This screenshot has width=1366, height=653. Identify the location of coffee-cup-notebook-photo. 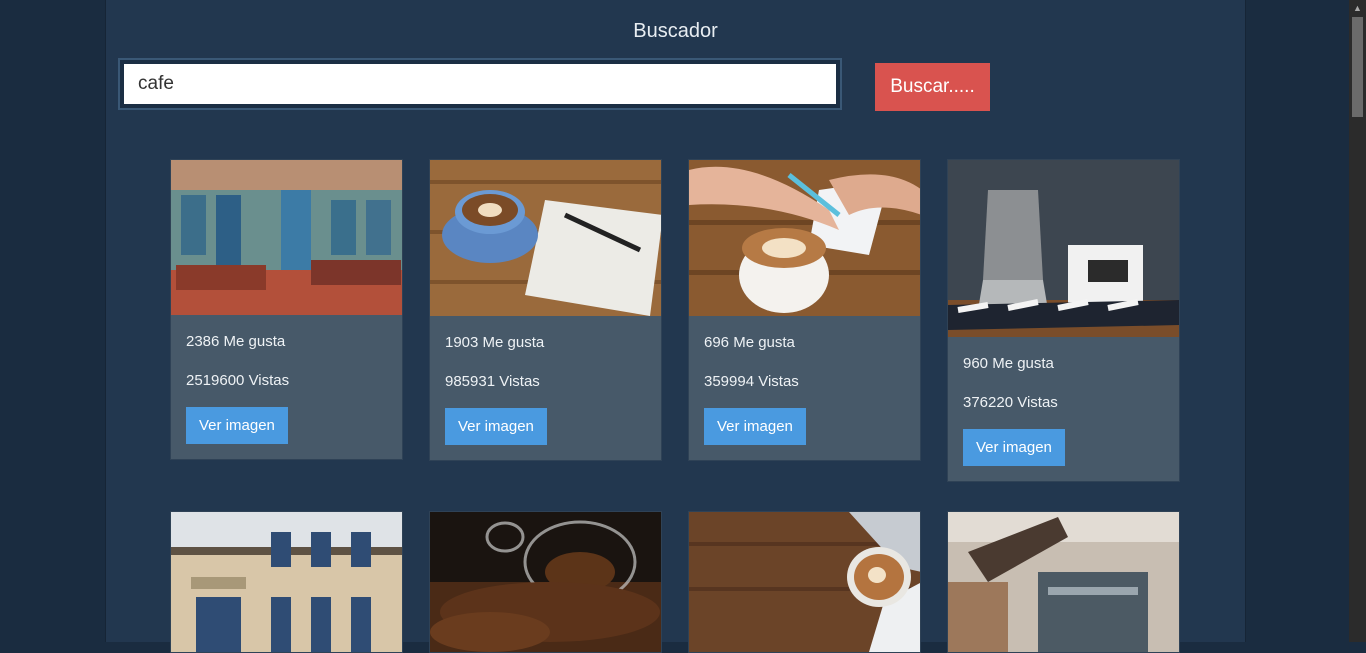
(545, 238).